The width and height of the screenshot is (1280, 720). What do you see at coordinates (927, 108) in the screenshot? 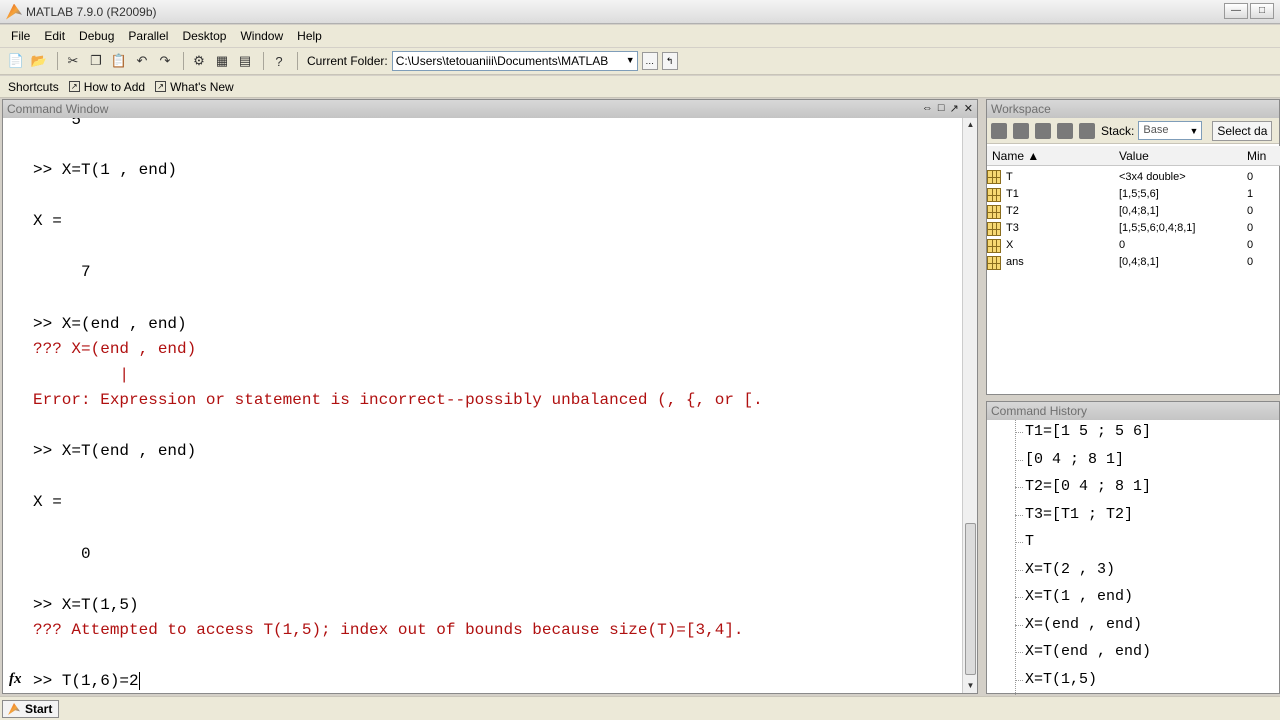
I see `panel-menu-icon: ⇔` at bounding box center [927, 108].